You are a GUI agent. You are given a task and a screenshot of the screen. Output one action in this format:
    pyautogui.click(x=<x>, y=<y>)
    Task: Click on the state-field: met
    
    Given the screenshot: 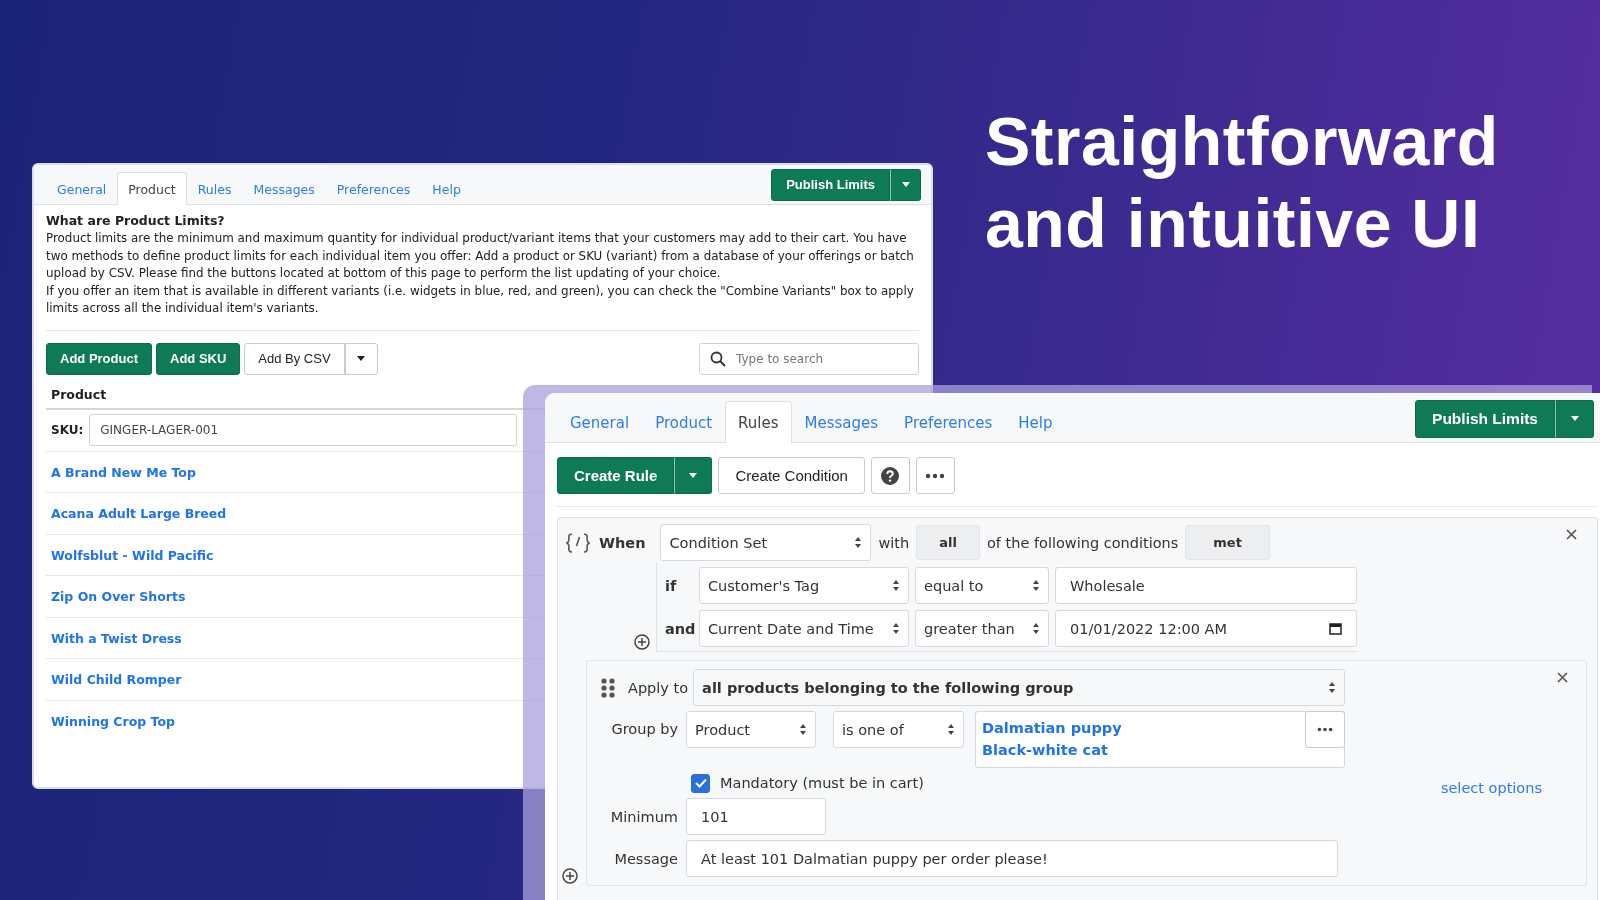 What is the action you would take?
    pyautogui.click(x=1227, y=542)
    